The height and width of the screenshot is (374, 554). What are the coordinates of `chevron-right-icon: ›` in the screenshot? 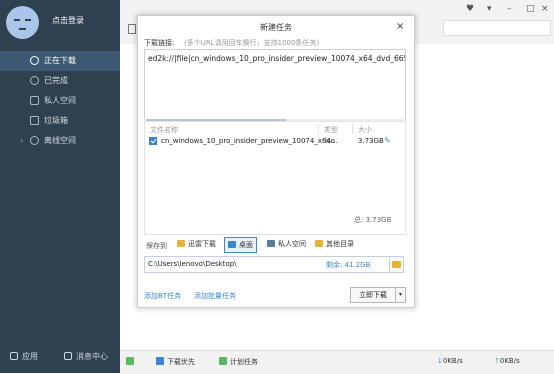 It's located at (21, 141).